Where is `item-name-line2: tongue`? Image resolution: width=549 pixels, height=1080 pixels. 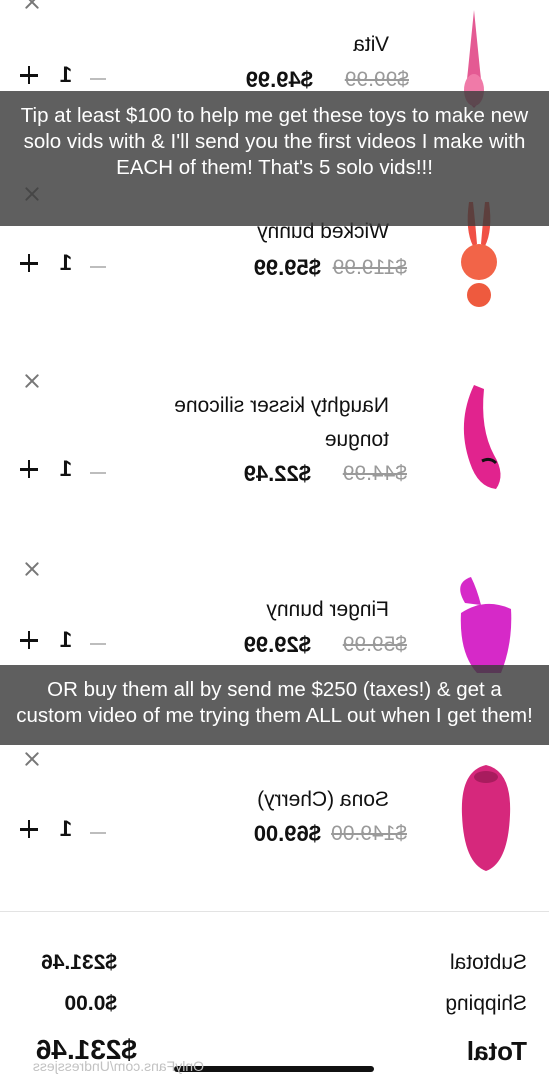 item-name-line2: tongue is located at coordinates (356, 439).